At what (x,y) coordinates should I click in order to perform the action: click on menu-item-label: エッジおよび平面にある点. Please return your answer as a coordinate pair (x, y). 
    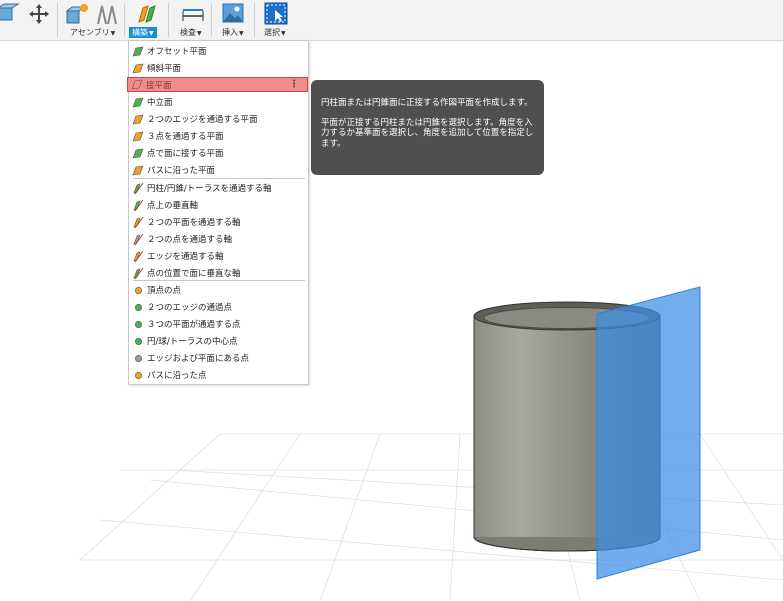
    Looking at the image, I should click on (198, 359).